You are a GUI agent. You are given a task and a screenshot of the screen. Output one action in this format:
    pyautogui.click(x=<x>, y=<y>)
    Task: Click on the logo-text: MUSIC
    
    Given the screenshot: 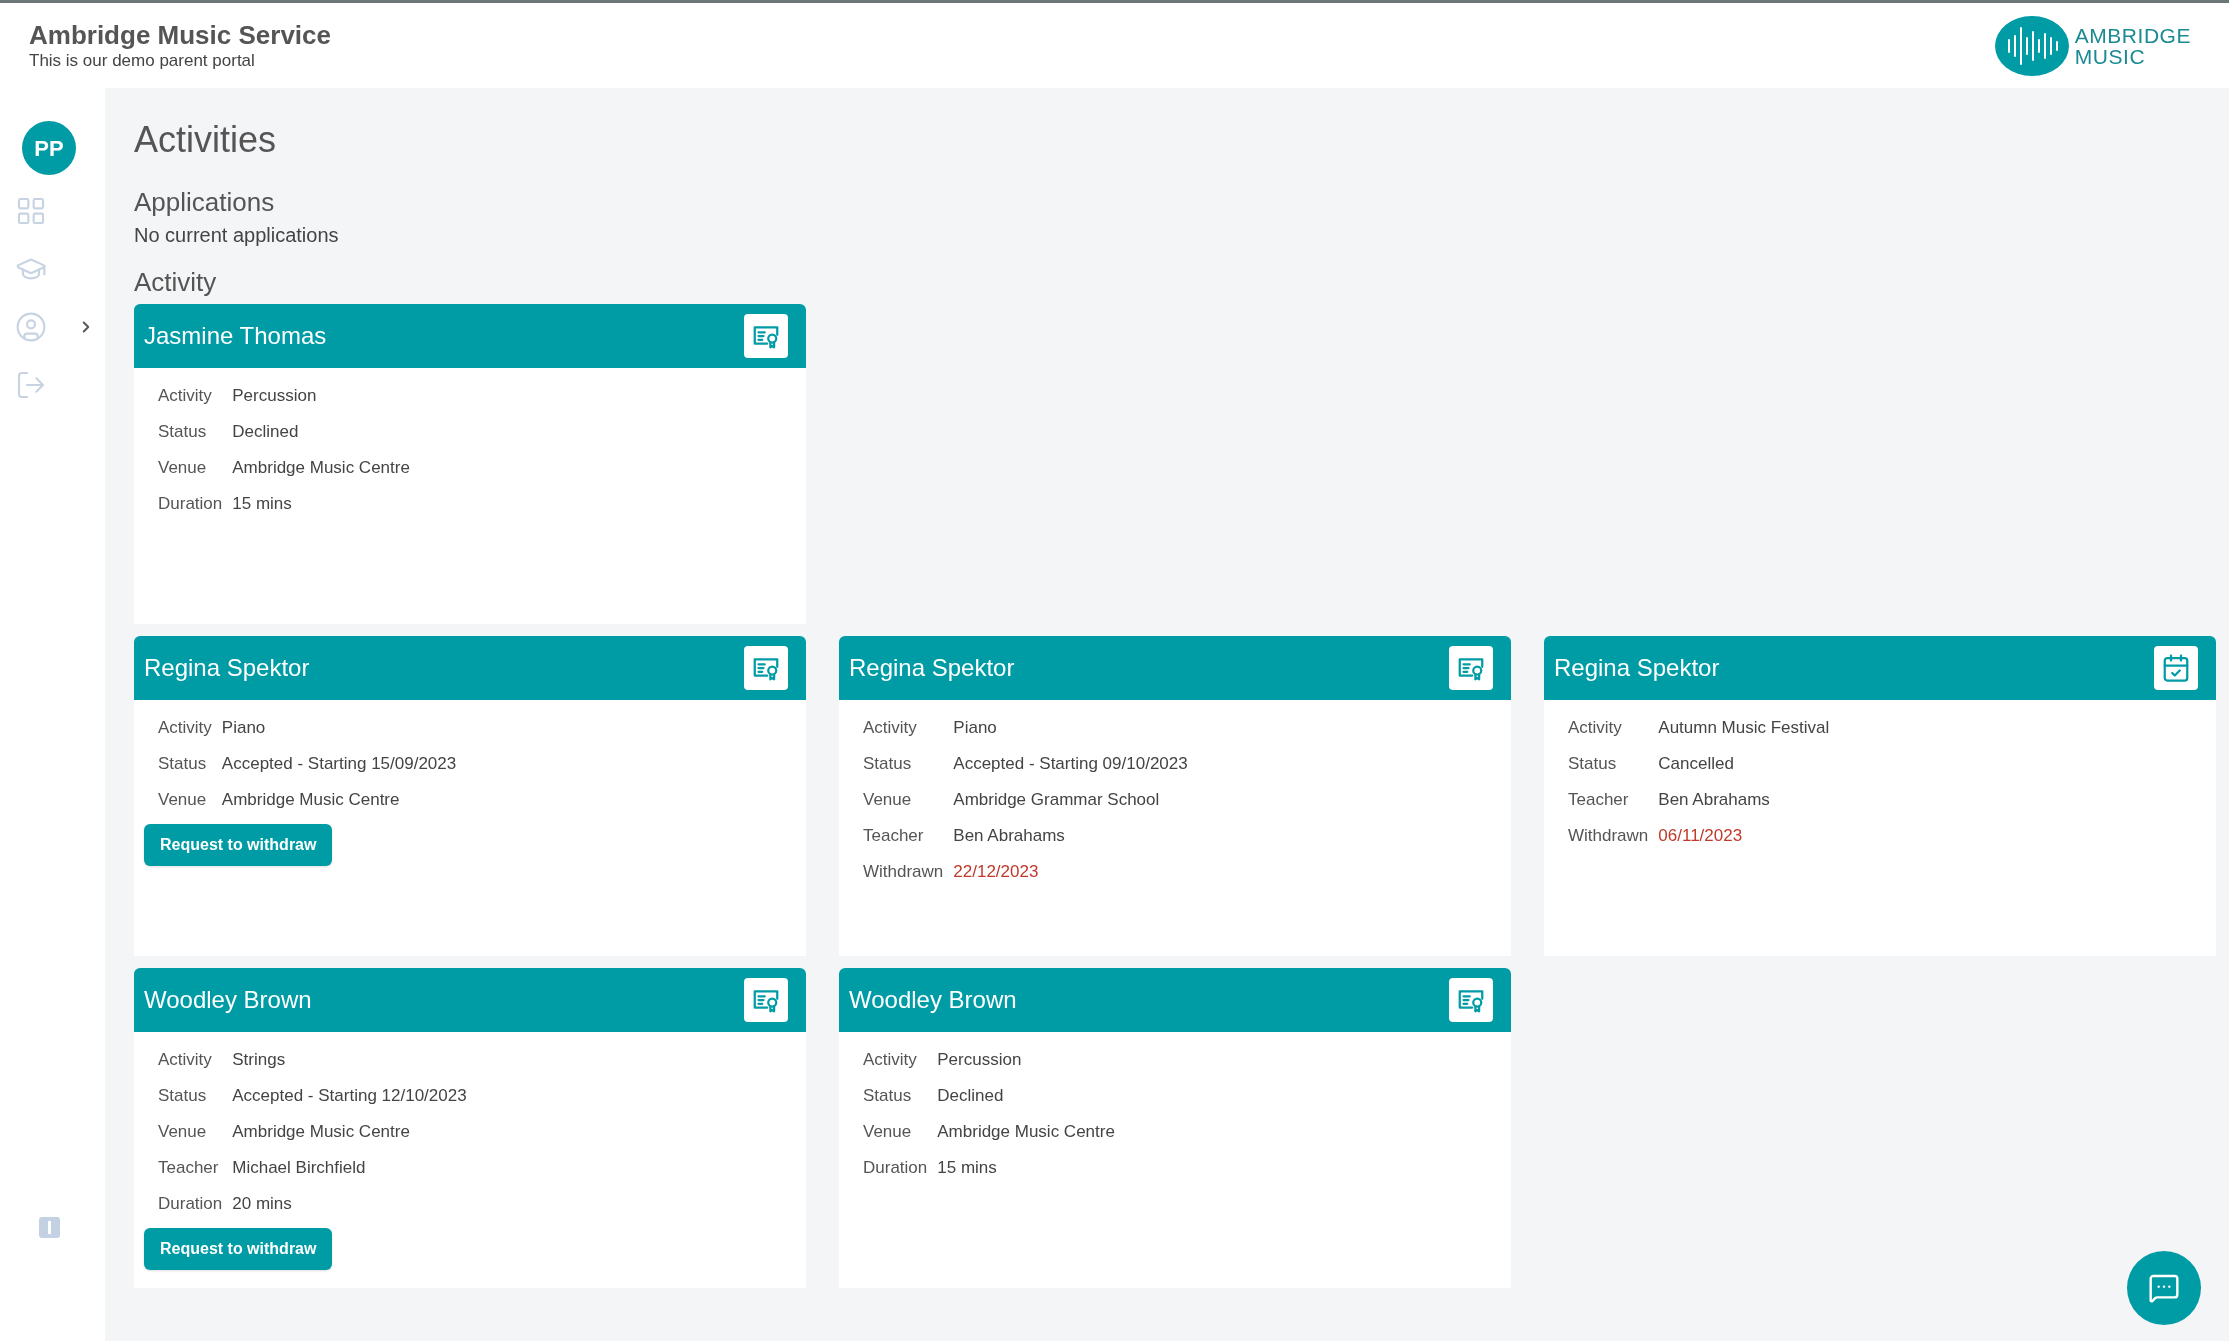 What is the action you would take?
    pyautogui.click(x=2110, y=56)
    